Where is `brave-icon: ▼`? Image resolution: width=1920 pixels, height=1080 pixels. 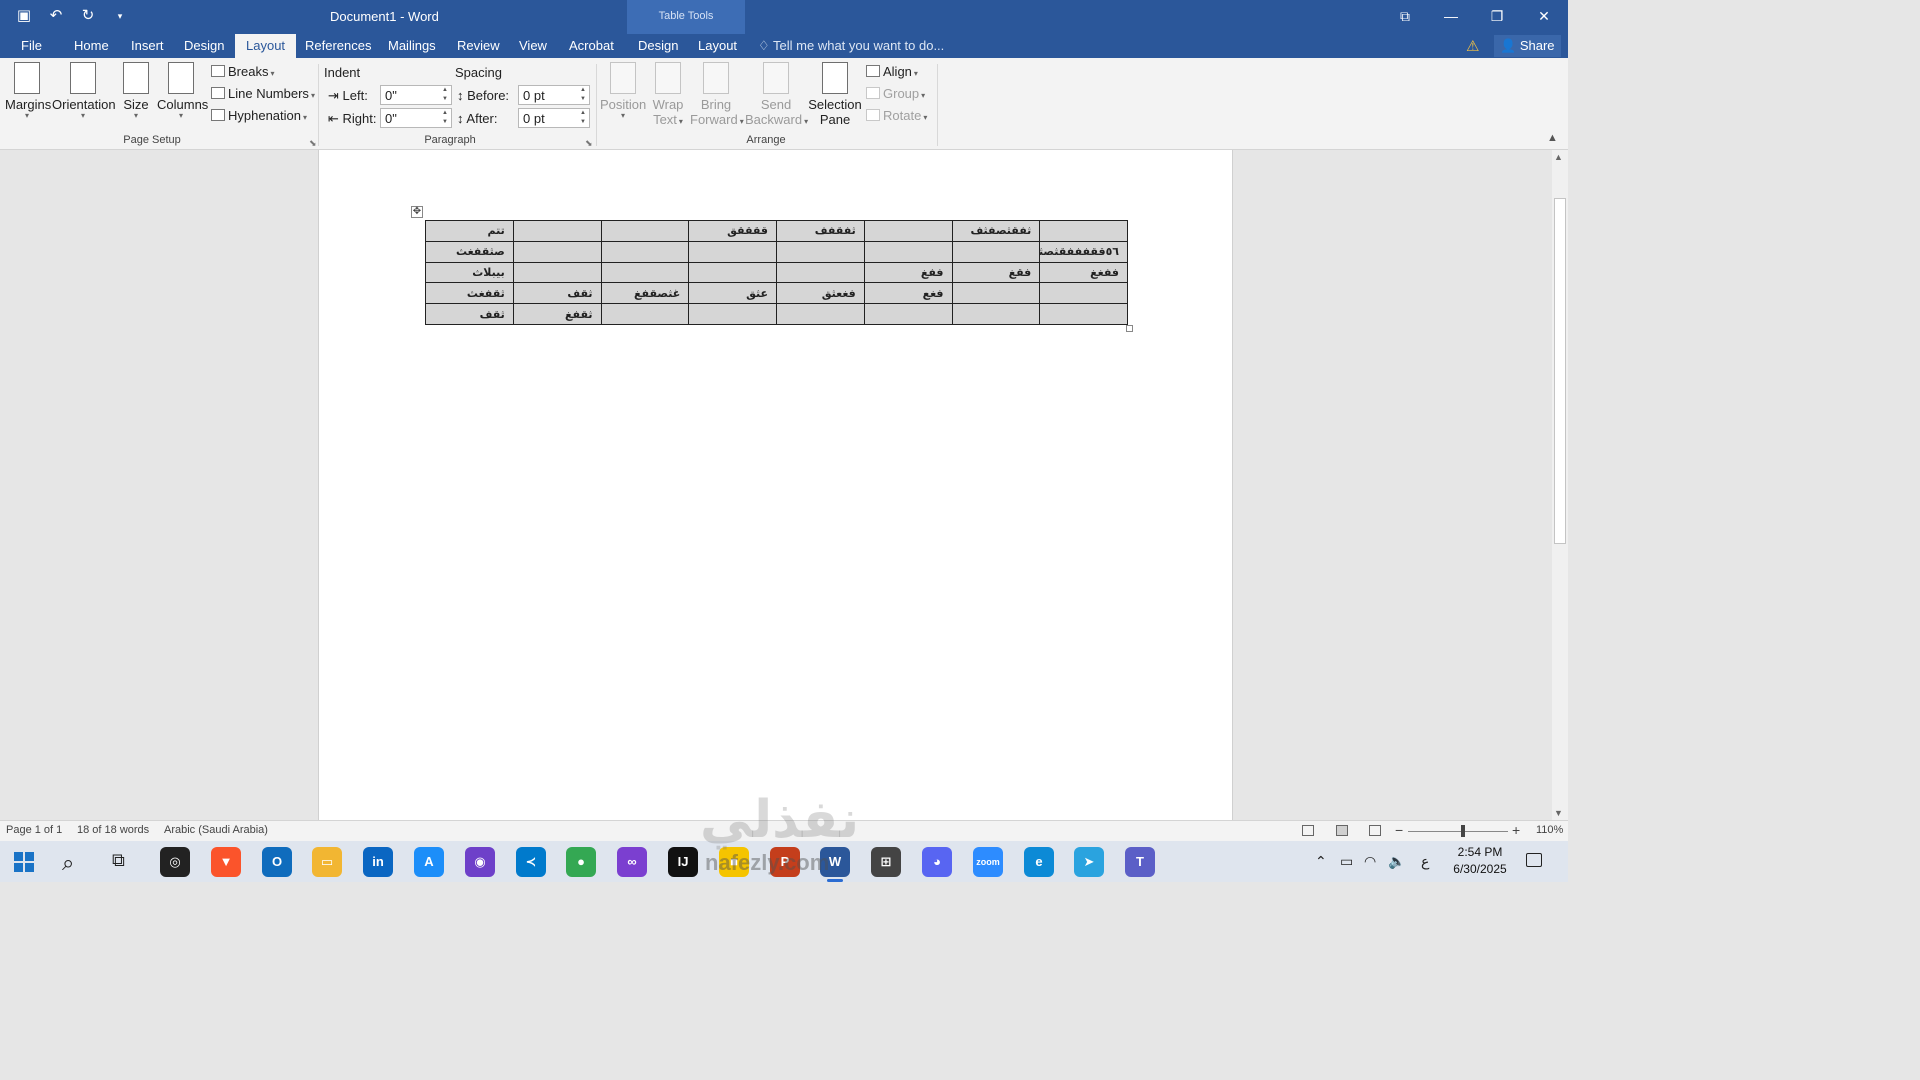 brave-icon: ▼ is located at coordinates (226, 862).